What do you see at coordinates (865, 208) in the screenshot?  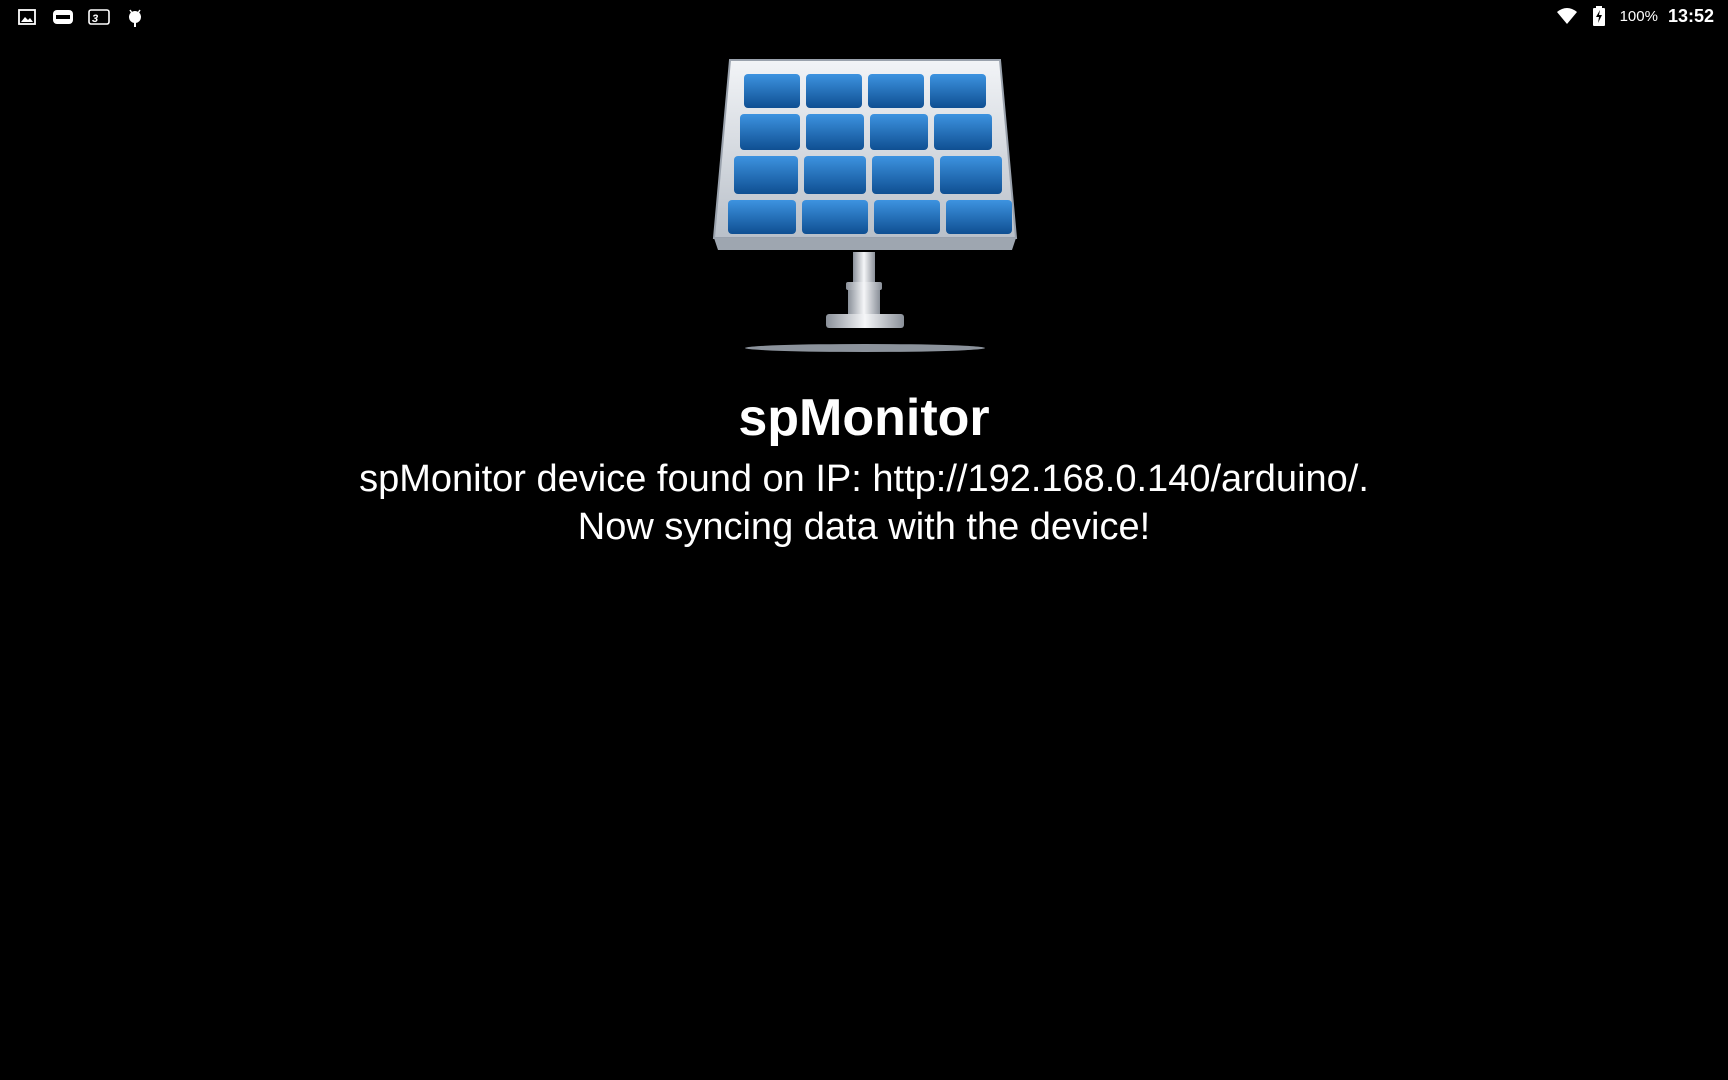 I see `solar-panel-icon` at bounding box center [865, 208].